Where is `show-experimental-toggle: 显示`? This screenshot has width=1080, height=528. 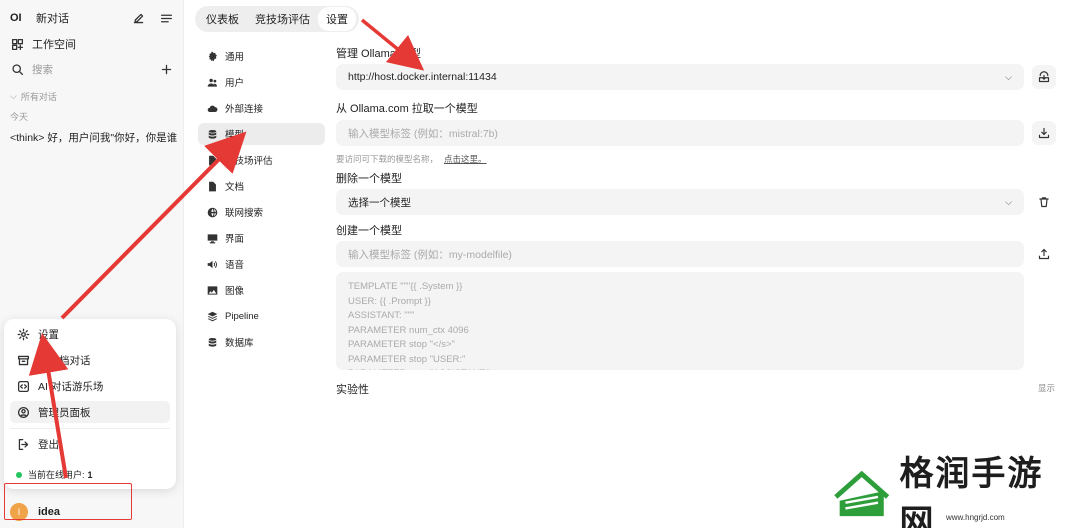
show-experimental-toggle: 显示 is located at coordinates (1046, 388).